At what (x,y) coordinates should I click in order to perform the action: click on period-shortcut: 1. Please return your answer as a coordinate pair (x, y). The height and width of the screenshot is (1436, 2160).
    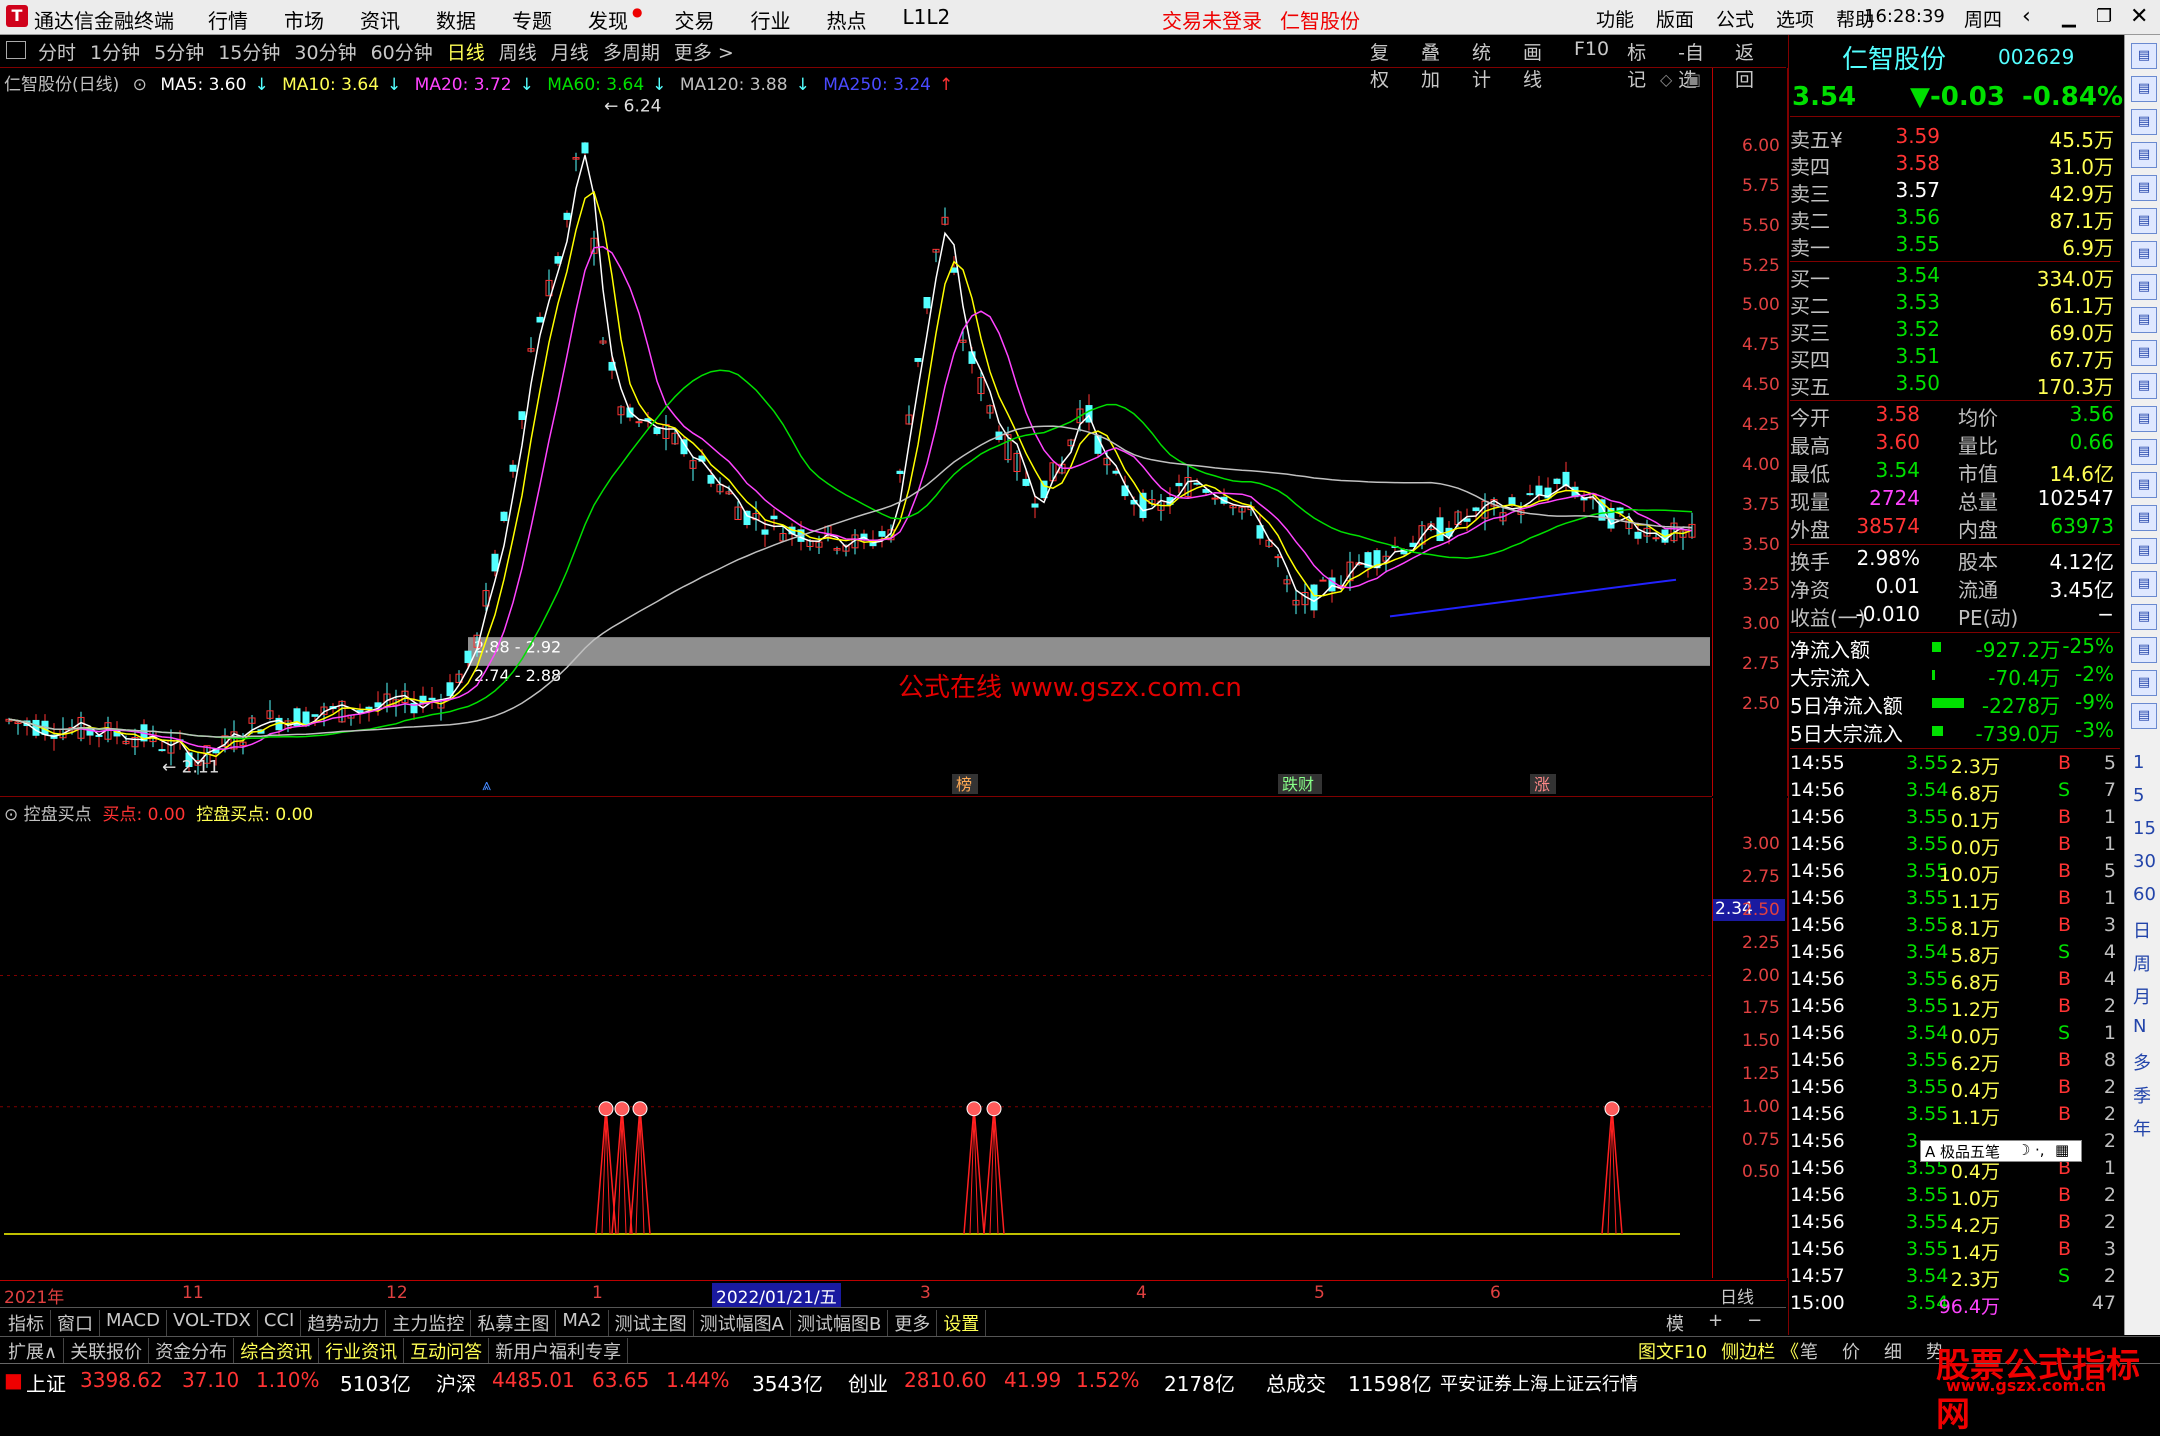
    Looking at the image, I should click on (2138, 762).